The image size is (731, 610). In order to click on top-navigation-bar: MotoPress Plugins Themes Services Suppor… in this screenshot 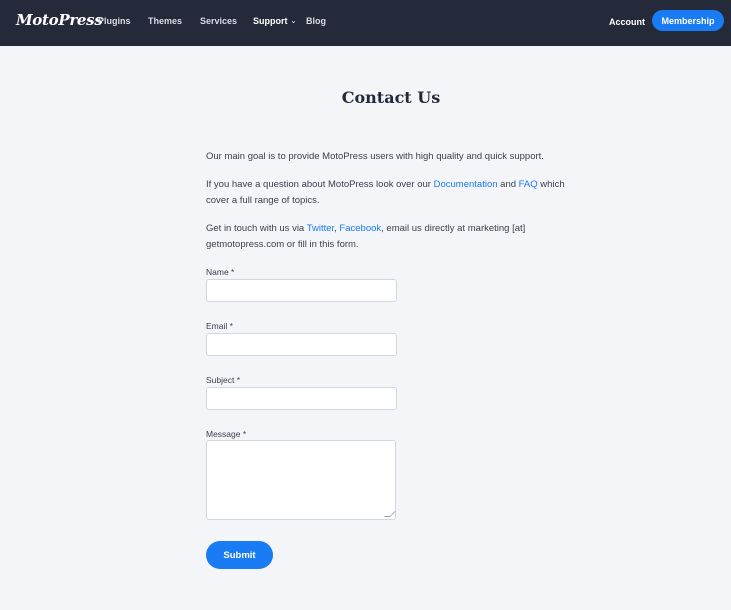, I will do `click(365, 23)`.